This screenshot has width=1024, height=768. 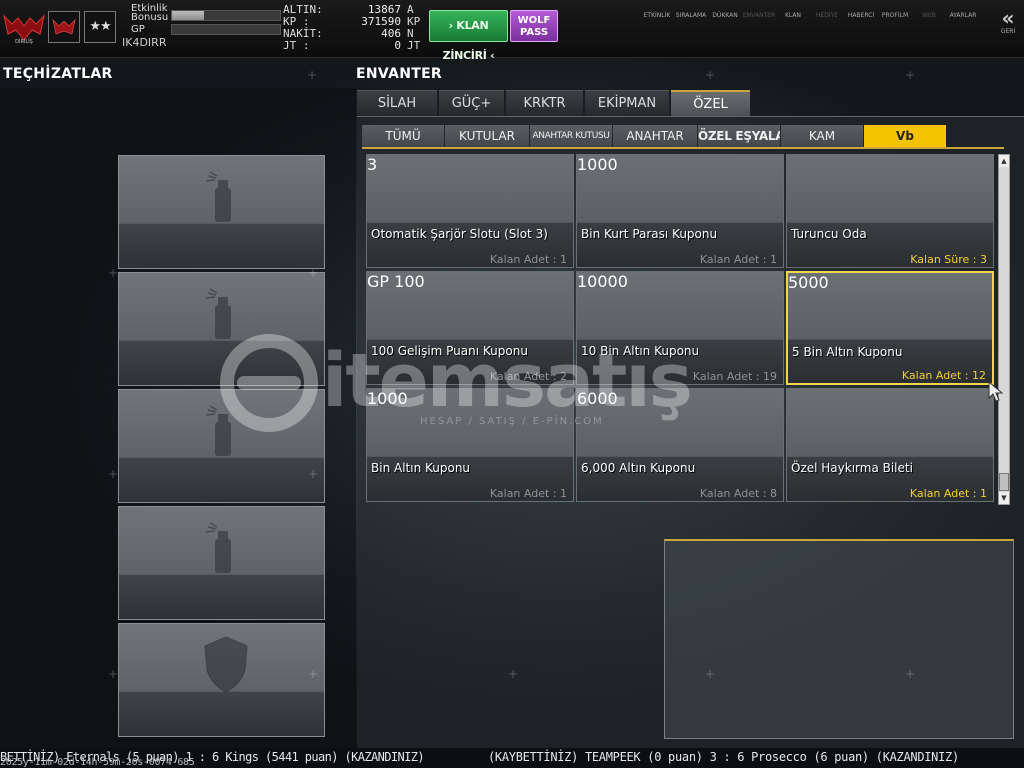 I want to click on timestamp-overlay: 2025y-11m-02d-14h-59m-20s-0074-685, so click(x=97, y=762).